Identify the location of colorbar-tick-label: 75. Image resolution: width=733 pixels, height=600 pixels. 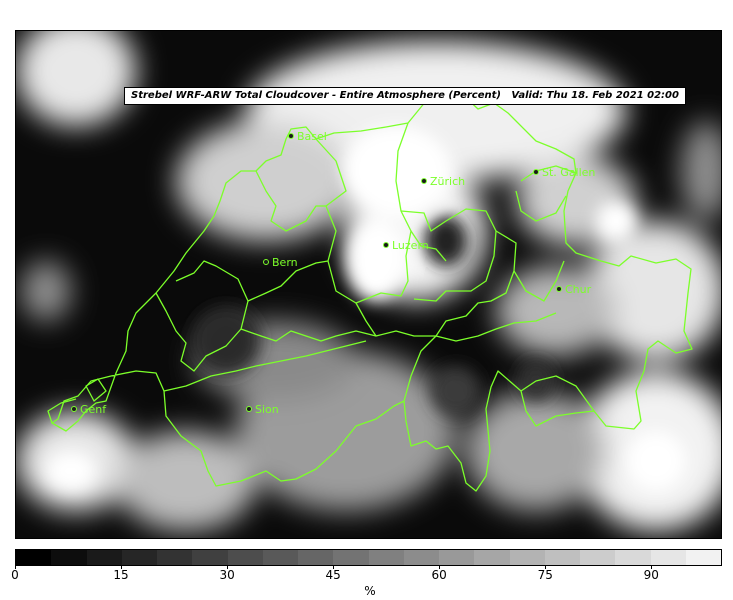
(545, 575).